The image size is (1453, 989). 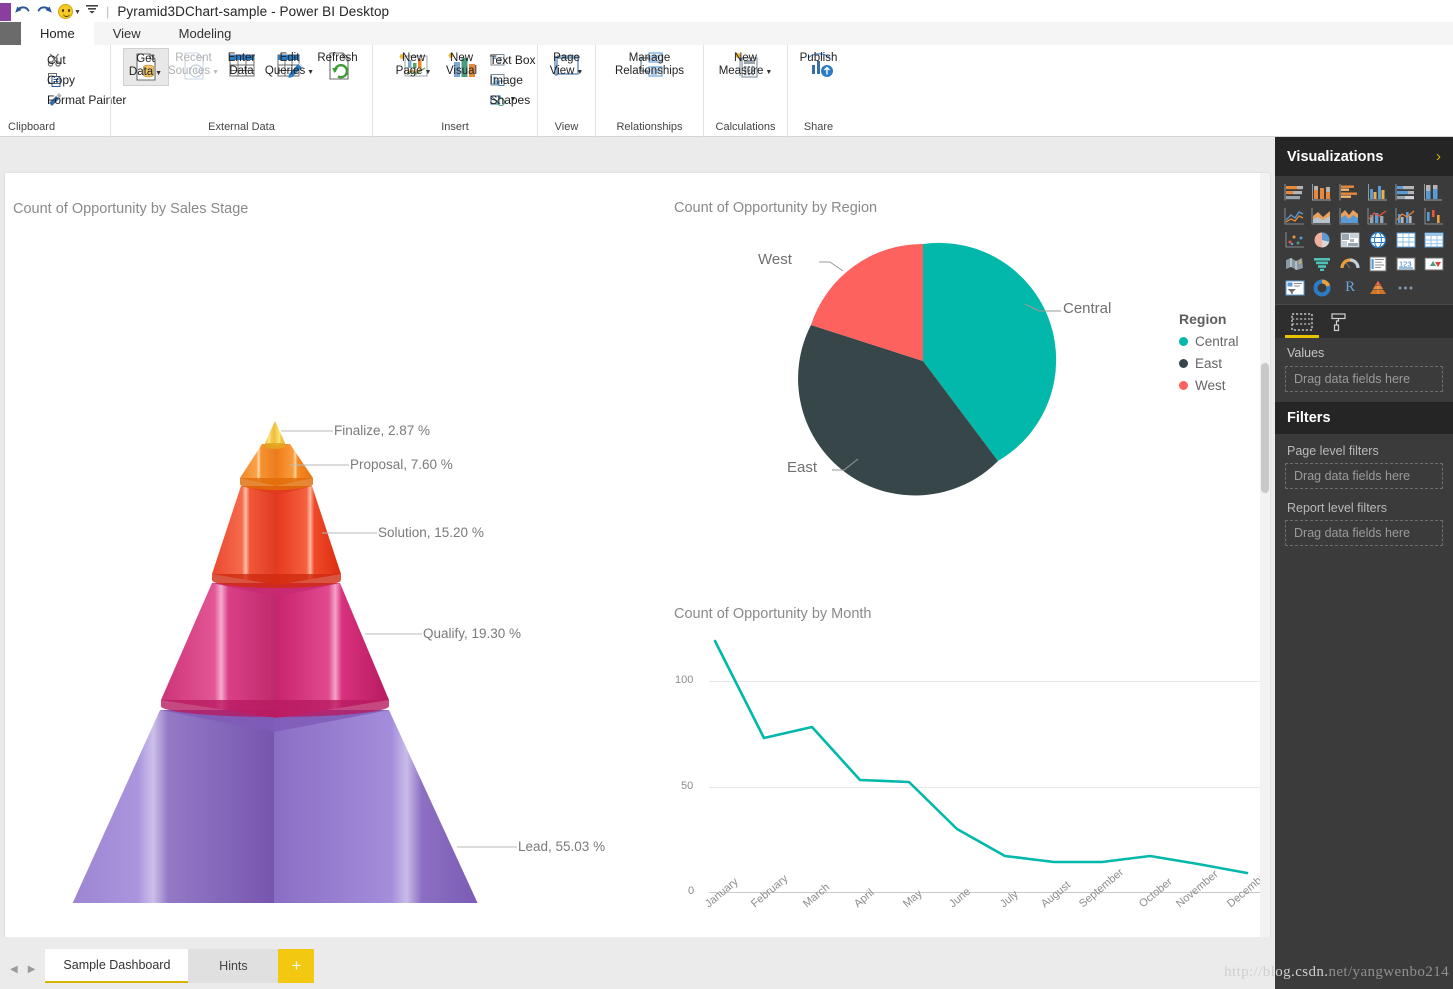 What do you see at coordinates (117, 966) in the screenshot?
I see `page-tab-sample-dashboard: Sample Dashboard` at bounding box center [117, 966].